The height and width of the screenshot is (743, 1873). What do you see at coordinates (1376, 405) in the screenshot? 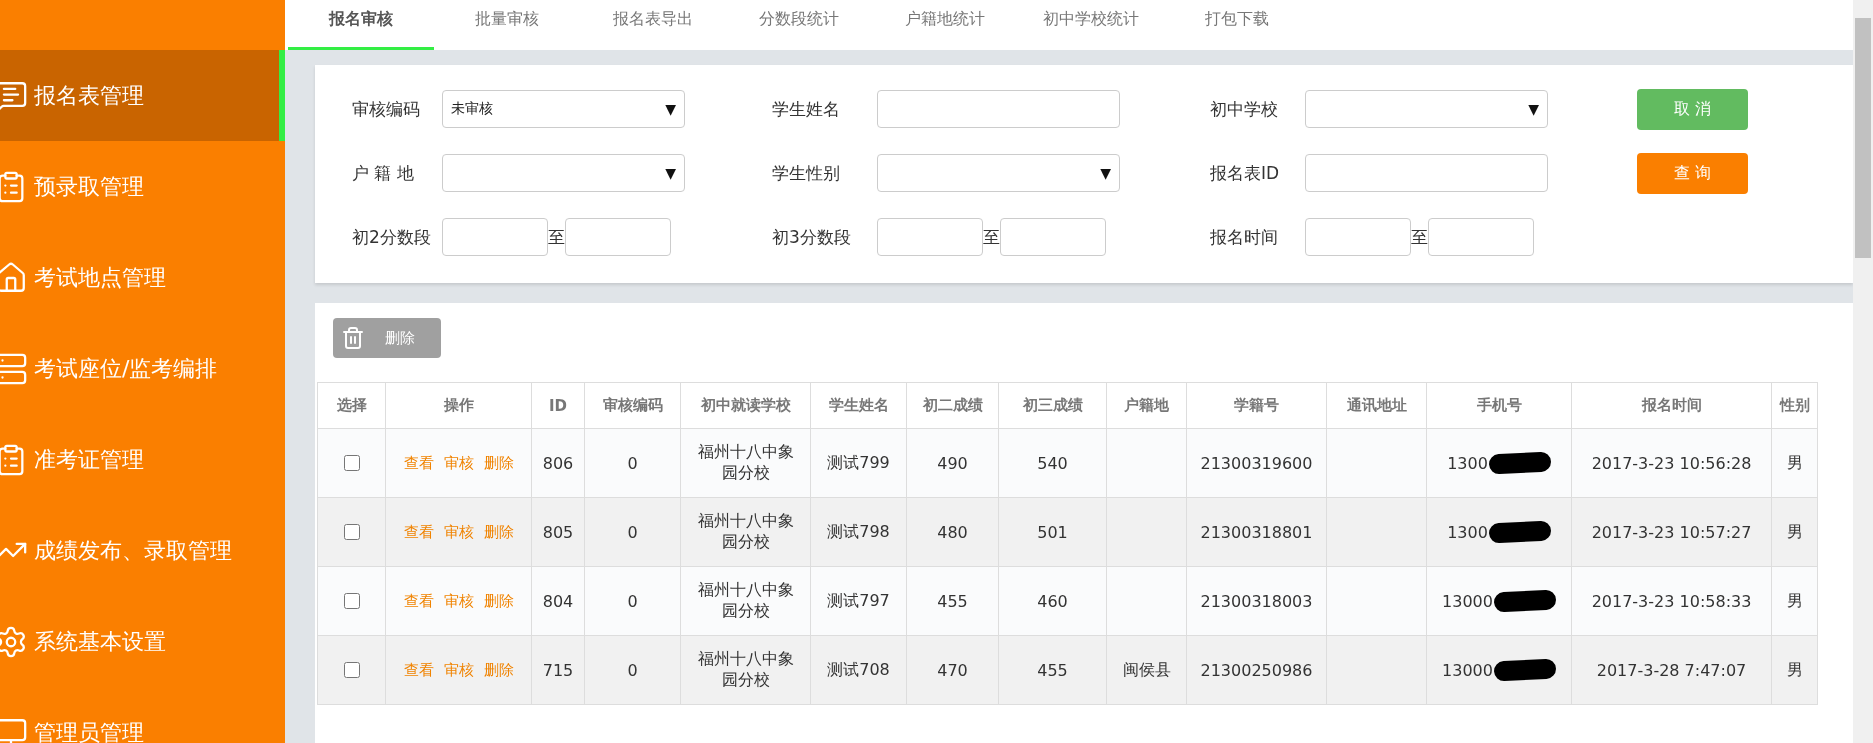
I see `column-header: 通讯地址` at bounding box center [1376, 405].